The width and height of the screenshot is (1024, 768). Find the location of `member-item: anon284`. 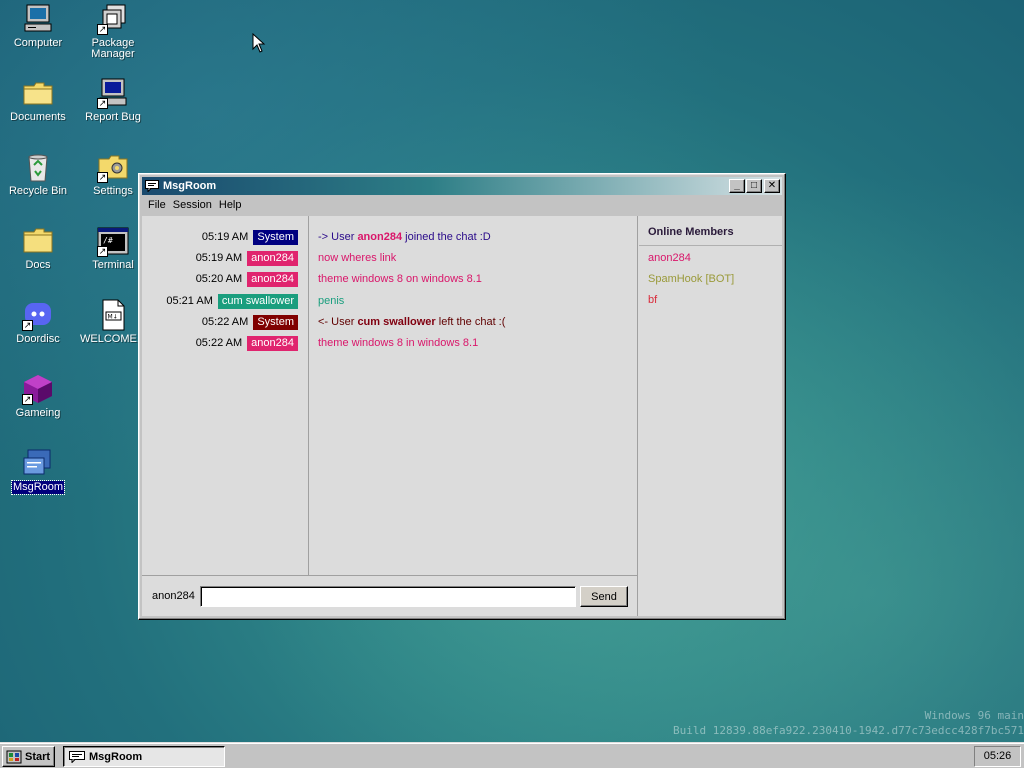

member-item: anon284 is located at coordinates (669, 258).